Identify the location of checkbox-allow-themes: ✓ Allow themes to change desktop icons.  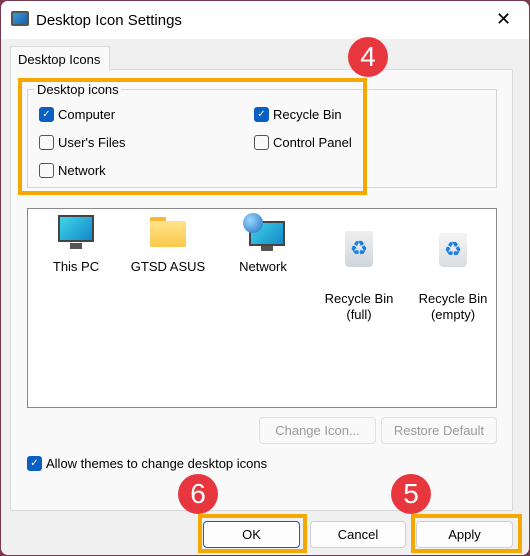
(147, 463).